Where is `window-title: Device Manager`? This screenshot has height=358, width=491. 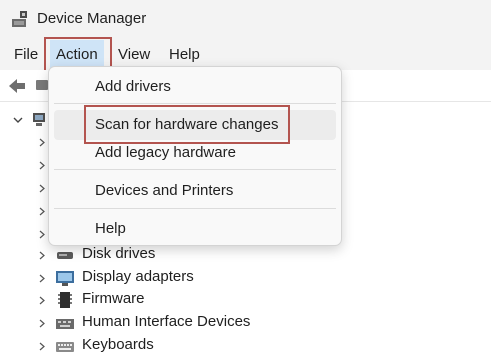 window-title: Device Manager is located at coordinates (92, 18).